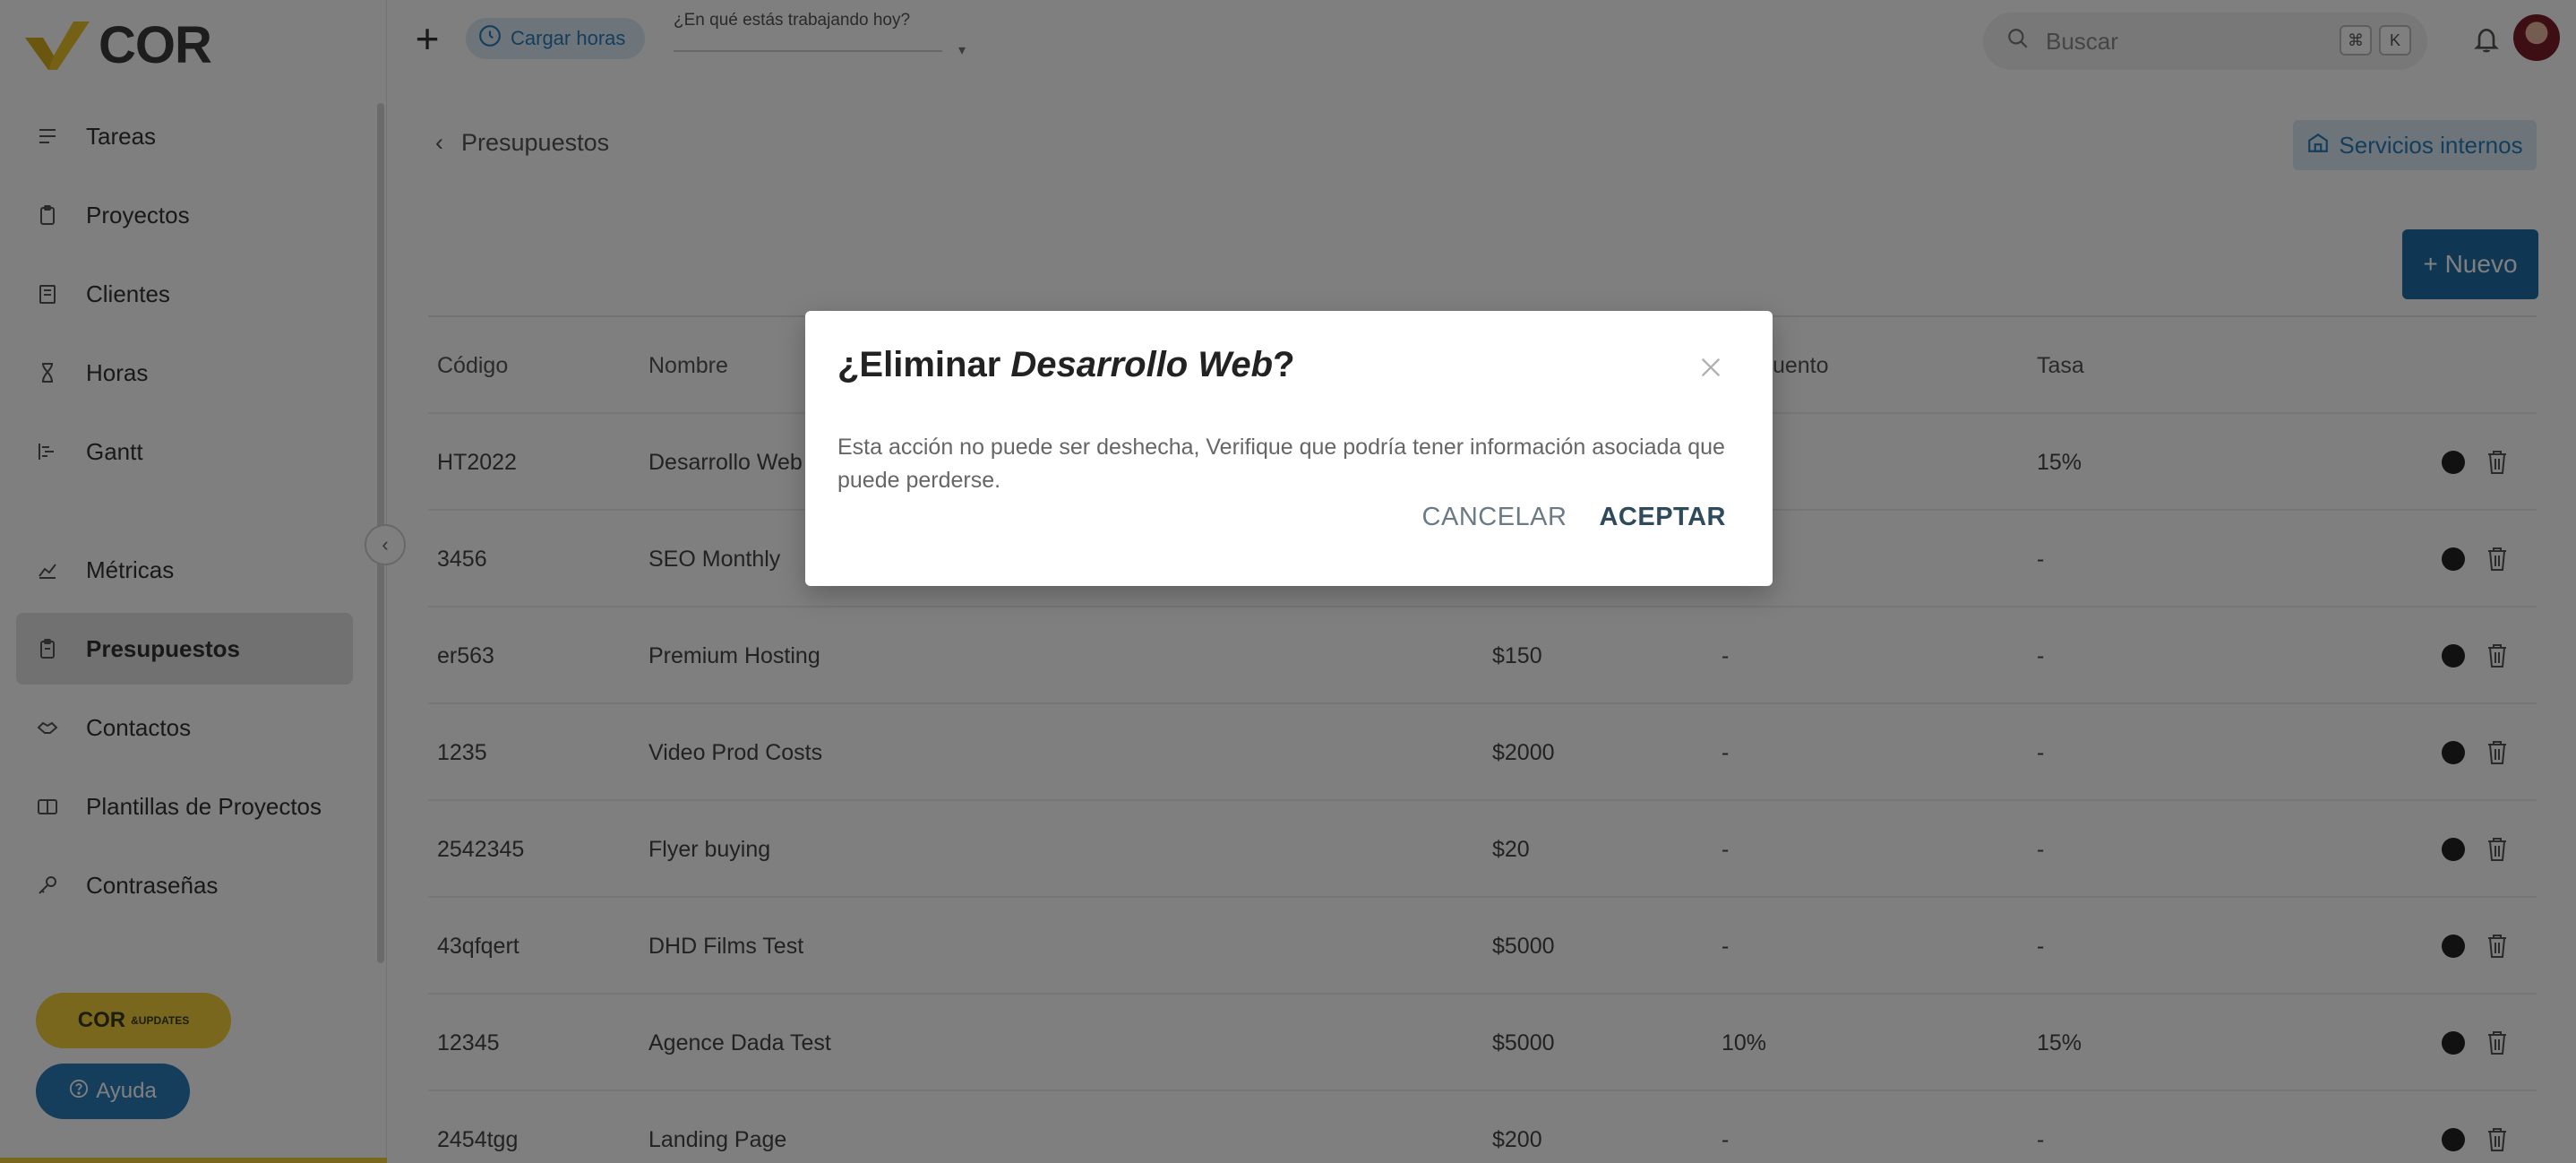 This screenshot has height=1163, width=2576. I want to click on accept-button: ACEPTAR, so click(1662, 517).